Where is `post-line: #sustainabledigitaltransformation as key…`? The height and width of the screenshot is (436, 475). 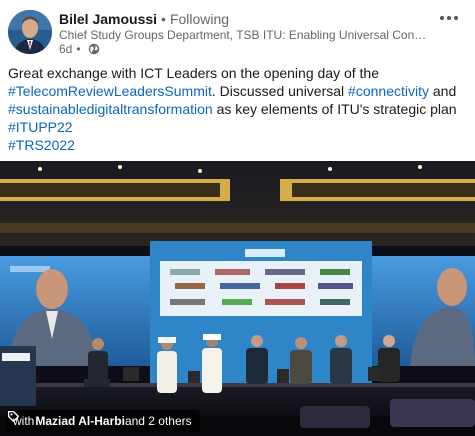 post-line: #sustainabledigitaltransformation as key… is located at coordinates (238, 109).